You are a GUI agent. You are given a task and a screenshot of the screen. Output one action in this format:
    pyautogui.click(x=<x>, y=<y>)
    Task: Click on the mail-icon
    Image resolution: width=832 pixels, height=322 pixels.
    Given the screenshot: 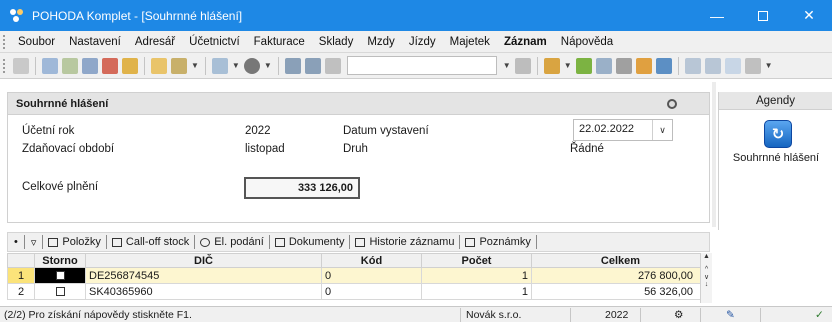 What is the action you would take?
    pyautogui.click(x=551, y=65)
    